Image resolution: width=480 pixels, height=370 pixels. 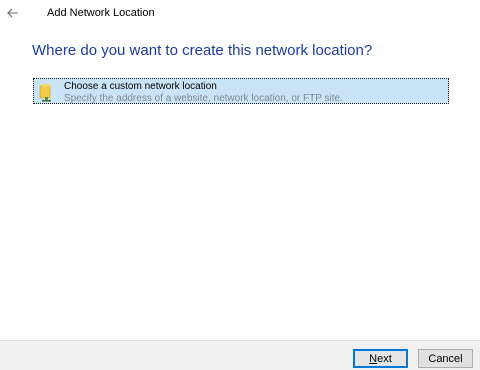 I want to click on cancel-button: Cancel, so click(x=445, y=358).